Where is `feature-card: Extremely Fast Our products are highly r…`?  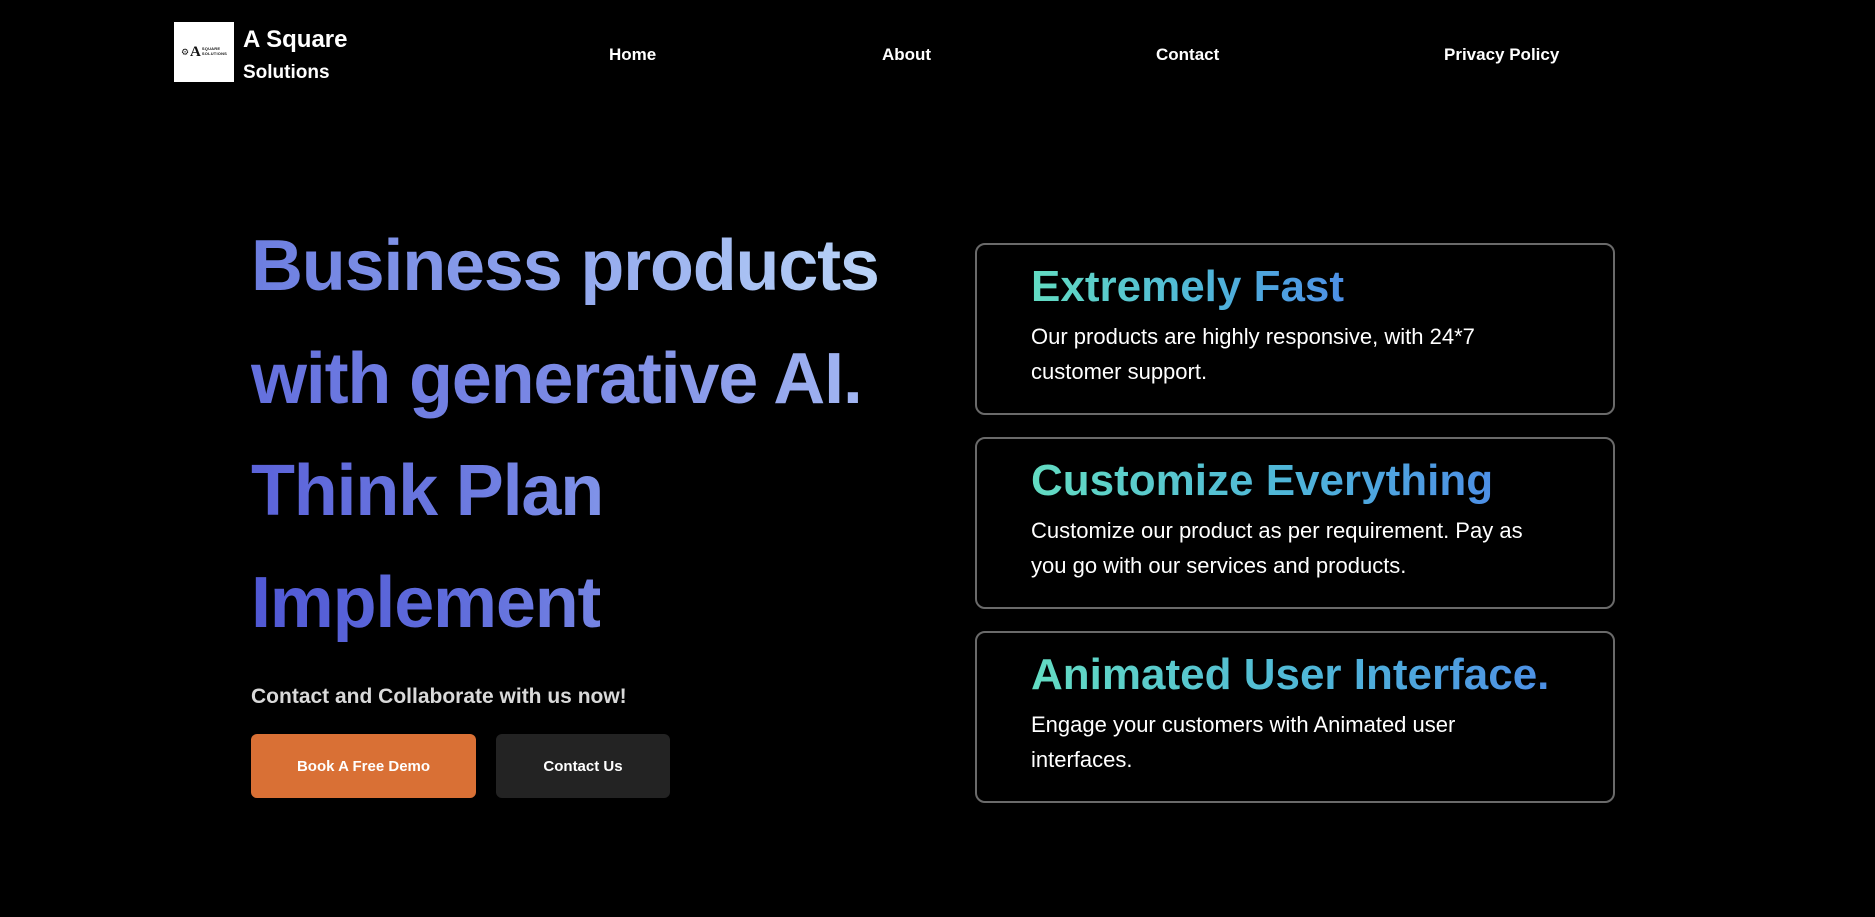 feature-card: Extremely Fast Our products are highly r… is located at coordinates (1295, 329).